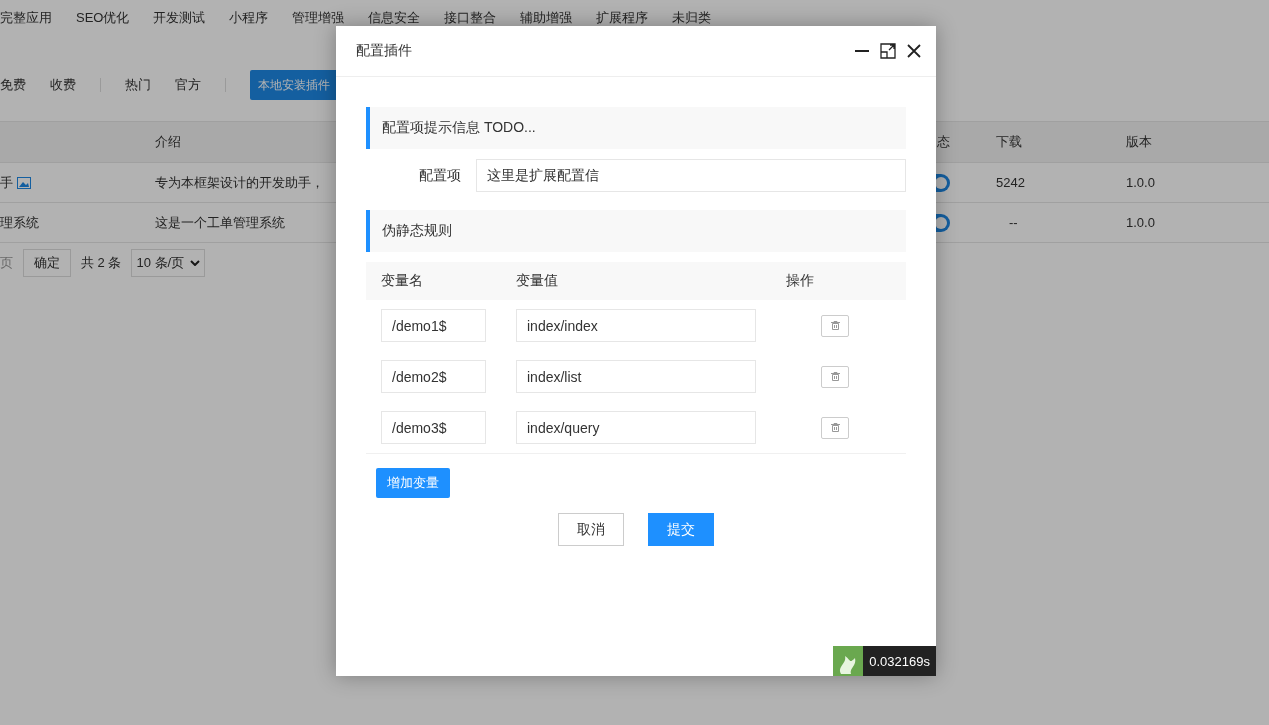  Describe the element at coordinates (899, 661) in the screenshot. I see `timer-label: 0.032169s` at that location.